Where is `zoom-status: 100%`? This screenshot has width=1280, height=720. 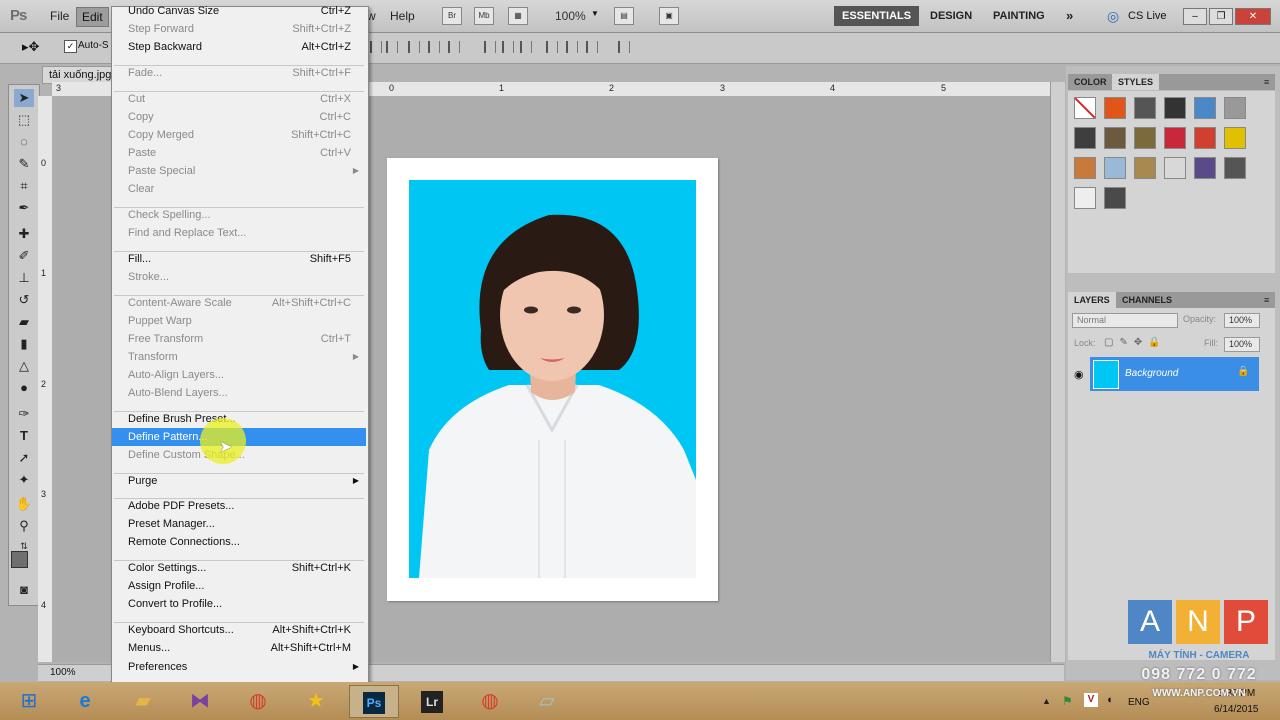
zoom-status: 100% is located at coordinates (63, 672).